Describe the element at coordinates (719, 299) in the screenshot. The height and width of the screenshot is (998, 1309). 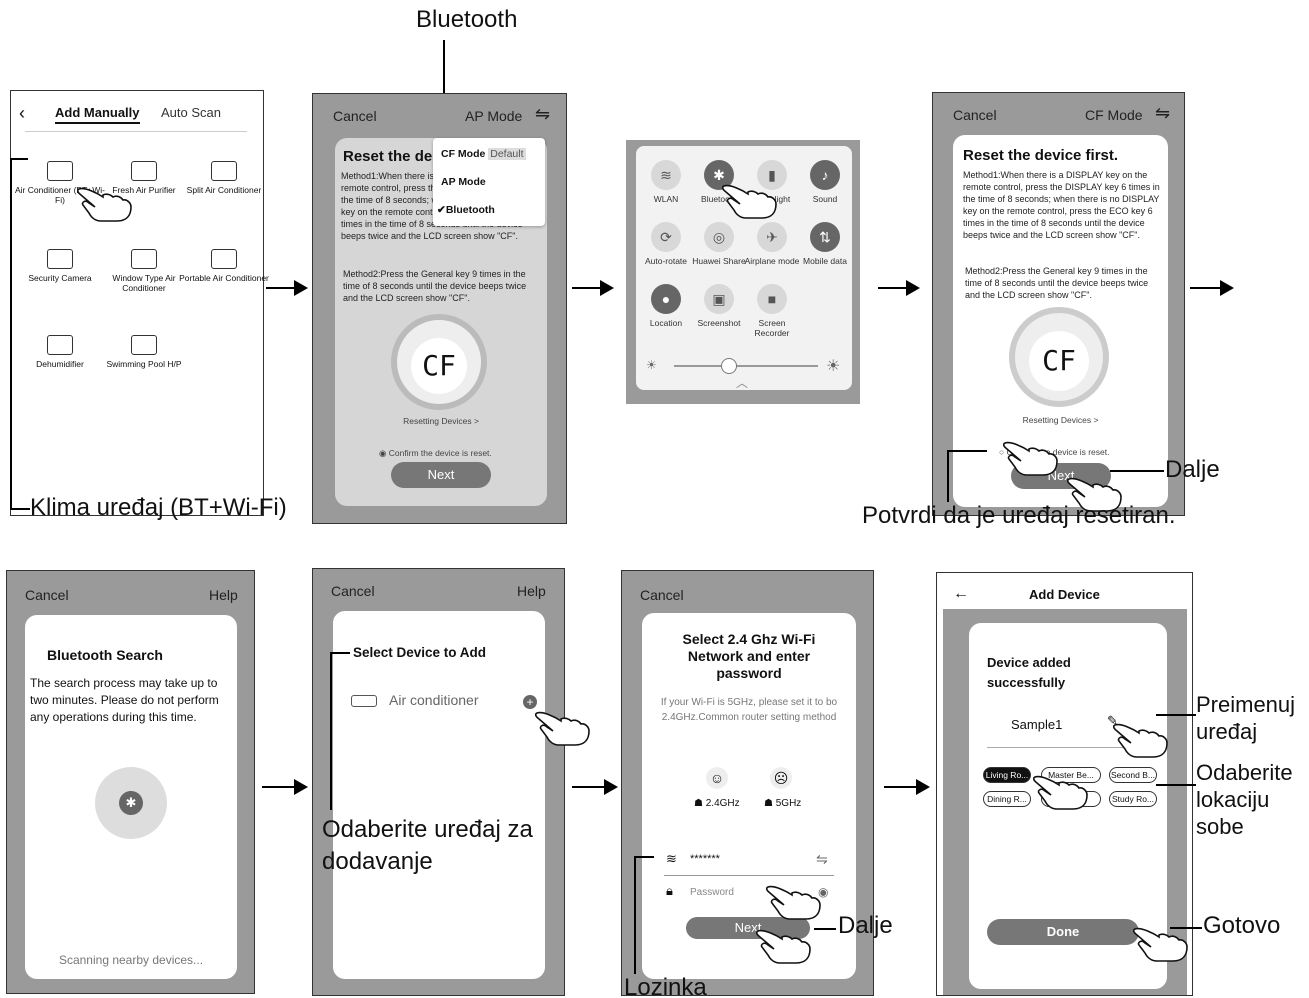
I see `screenshot-icon: ▣` at that location.